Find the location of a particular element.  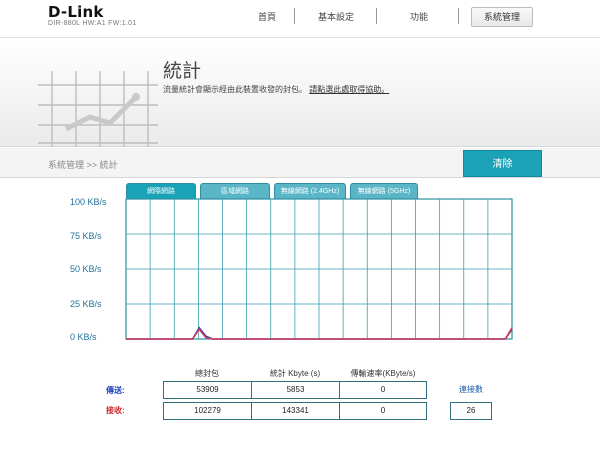

col-header-rate: 傳輸速率(KByte/s) is located at coordinates (383, 373).